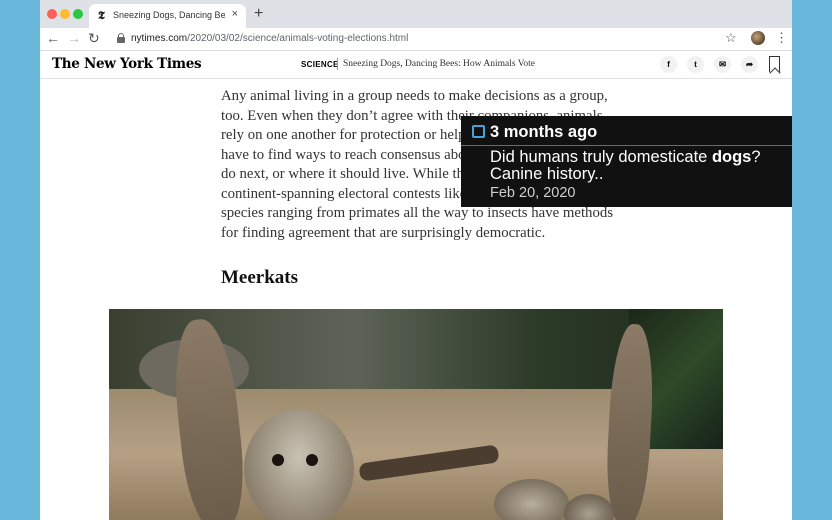 The image size is (832, 520). Describe the element at coordinates (416, 14) in the screenshot. I see `tab-strip: 𝕿 Sneezing Dogs, Dancing Bees × +` at that location.